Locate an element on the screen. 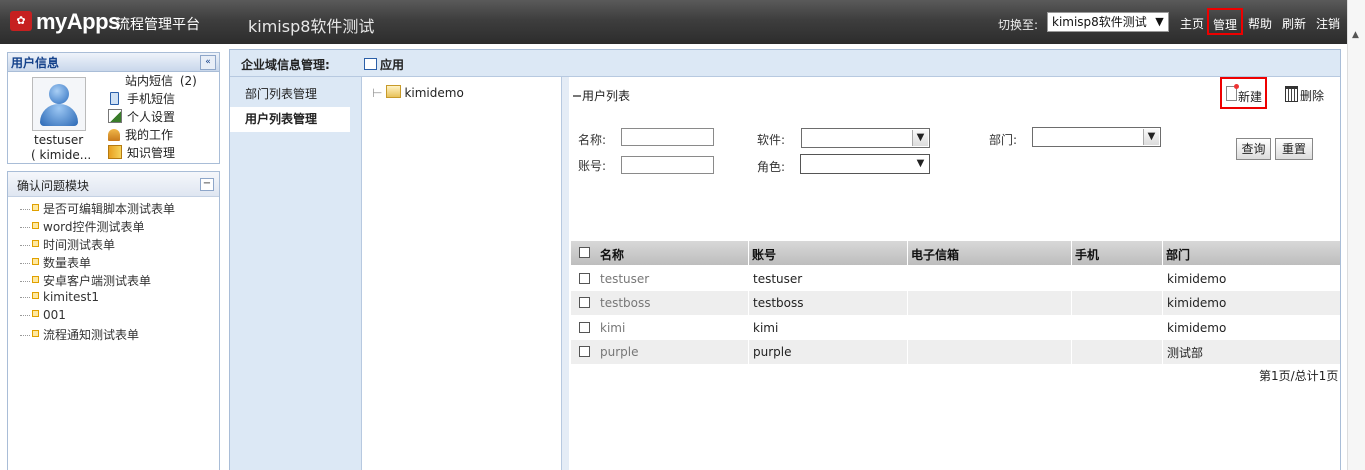 The image size is (1365, 470). pagination-info: 第1页/总计1页 is located at coordinates (1299, 376).